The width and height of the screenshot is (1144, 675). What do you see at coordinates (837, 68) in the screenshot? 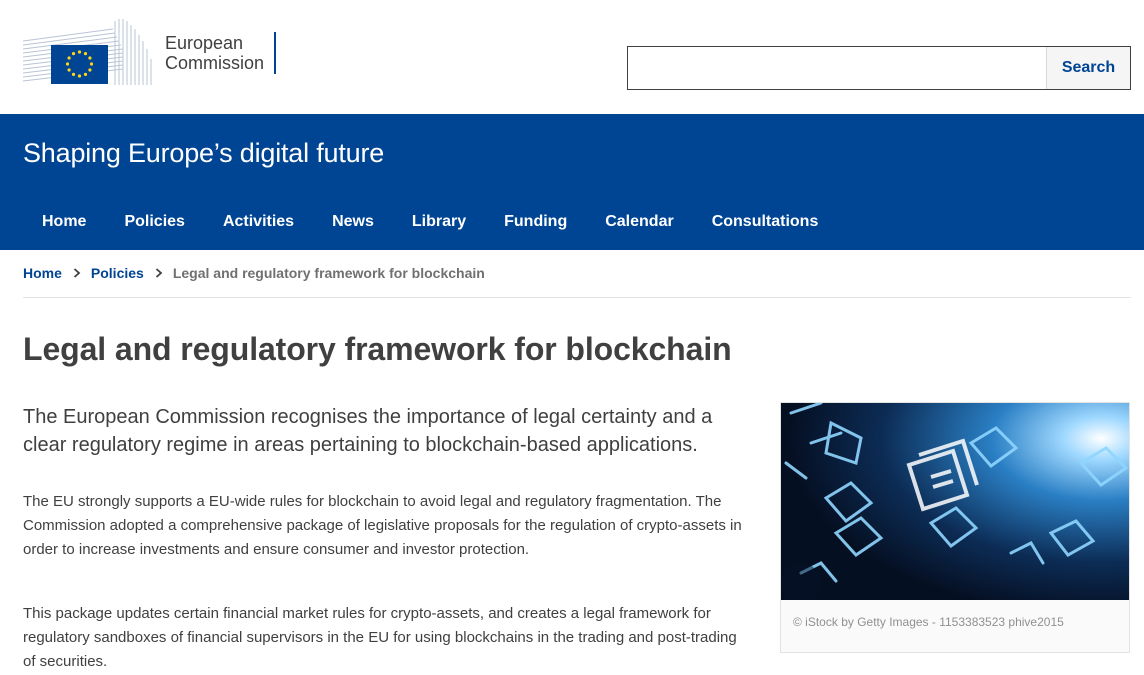
I see `search-input` at bounding box center [837, 68].